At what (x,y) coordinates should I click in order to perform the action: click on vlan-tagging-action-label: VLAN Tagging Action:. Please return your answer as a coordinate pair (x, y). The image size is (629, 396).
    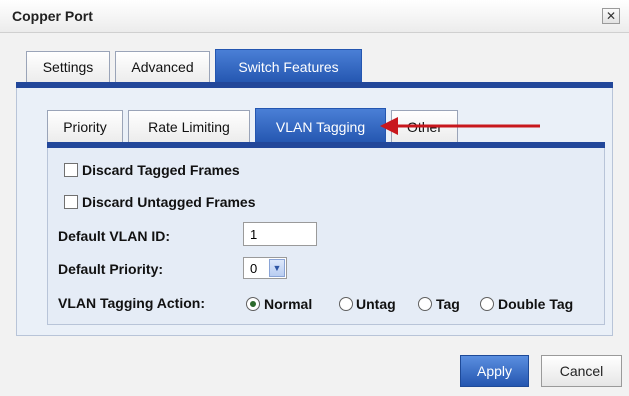
    Looking at the image, I should click on (131, 303).